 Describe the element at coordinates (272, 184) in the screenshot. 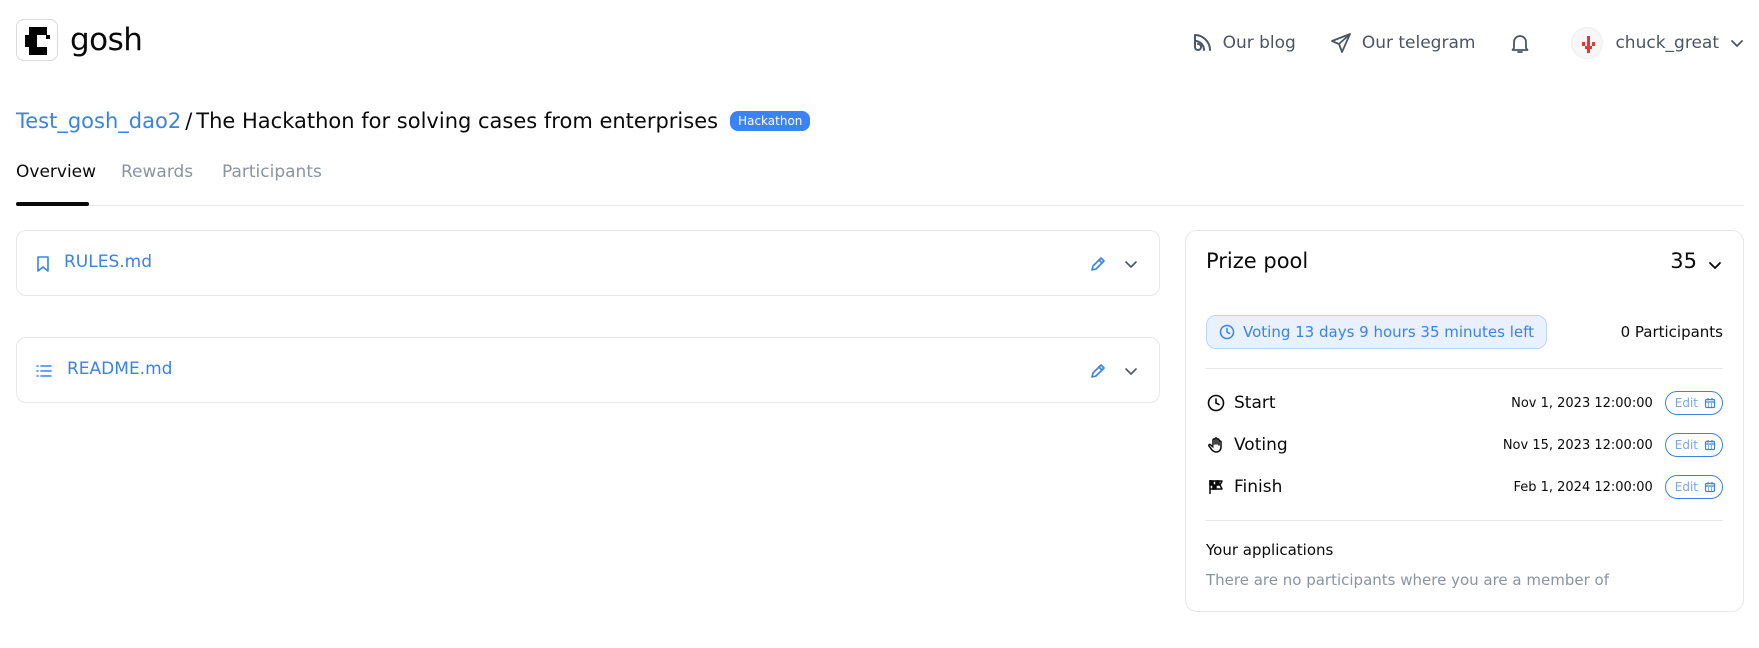

I see `tab-participants: Participants` at that location.